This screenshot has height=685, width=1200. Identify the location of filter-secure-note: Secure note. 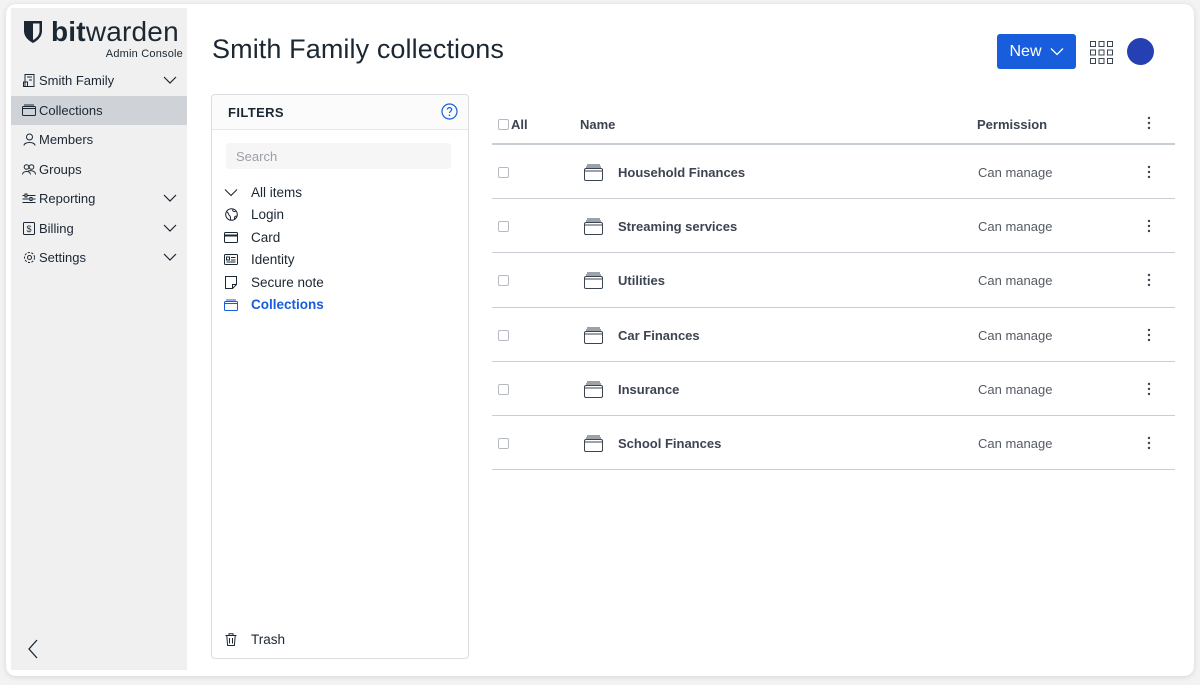
(339, 282).